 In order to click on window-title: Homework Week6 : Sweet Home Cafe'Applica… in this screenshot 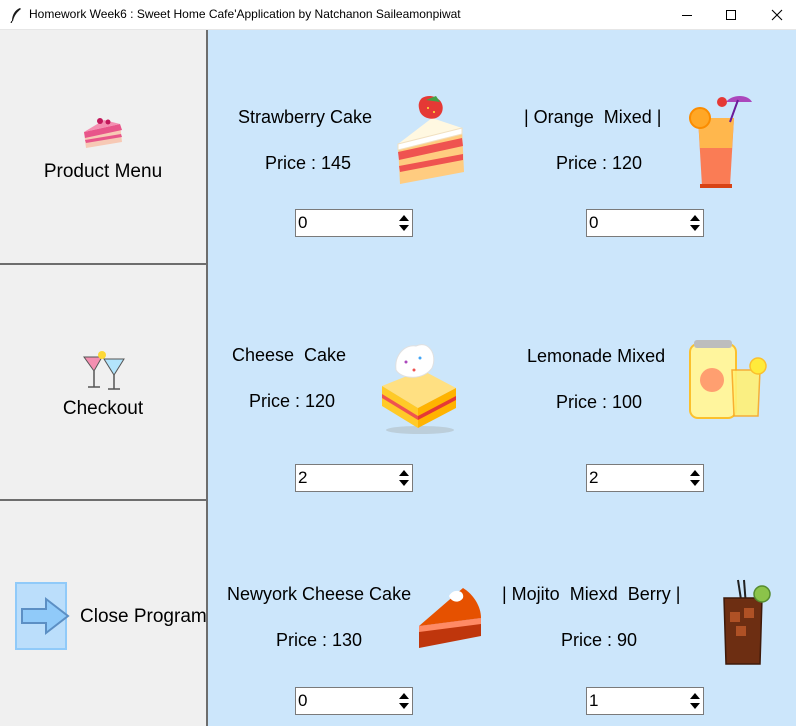, I will do `click(245, 14)`.